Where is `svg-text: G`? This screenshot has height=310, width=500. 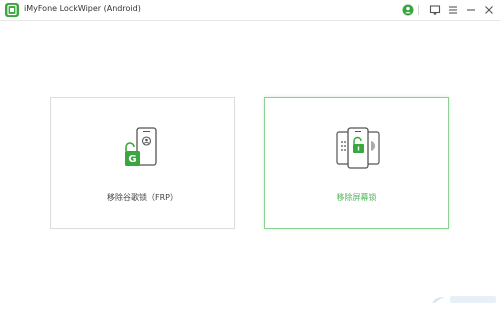
svg-text: G is located at coordinates (132, 159).